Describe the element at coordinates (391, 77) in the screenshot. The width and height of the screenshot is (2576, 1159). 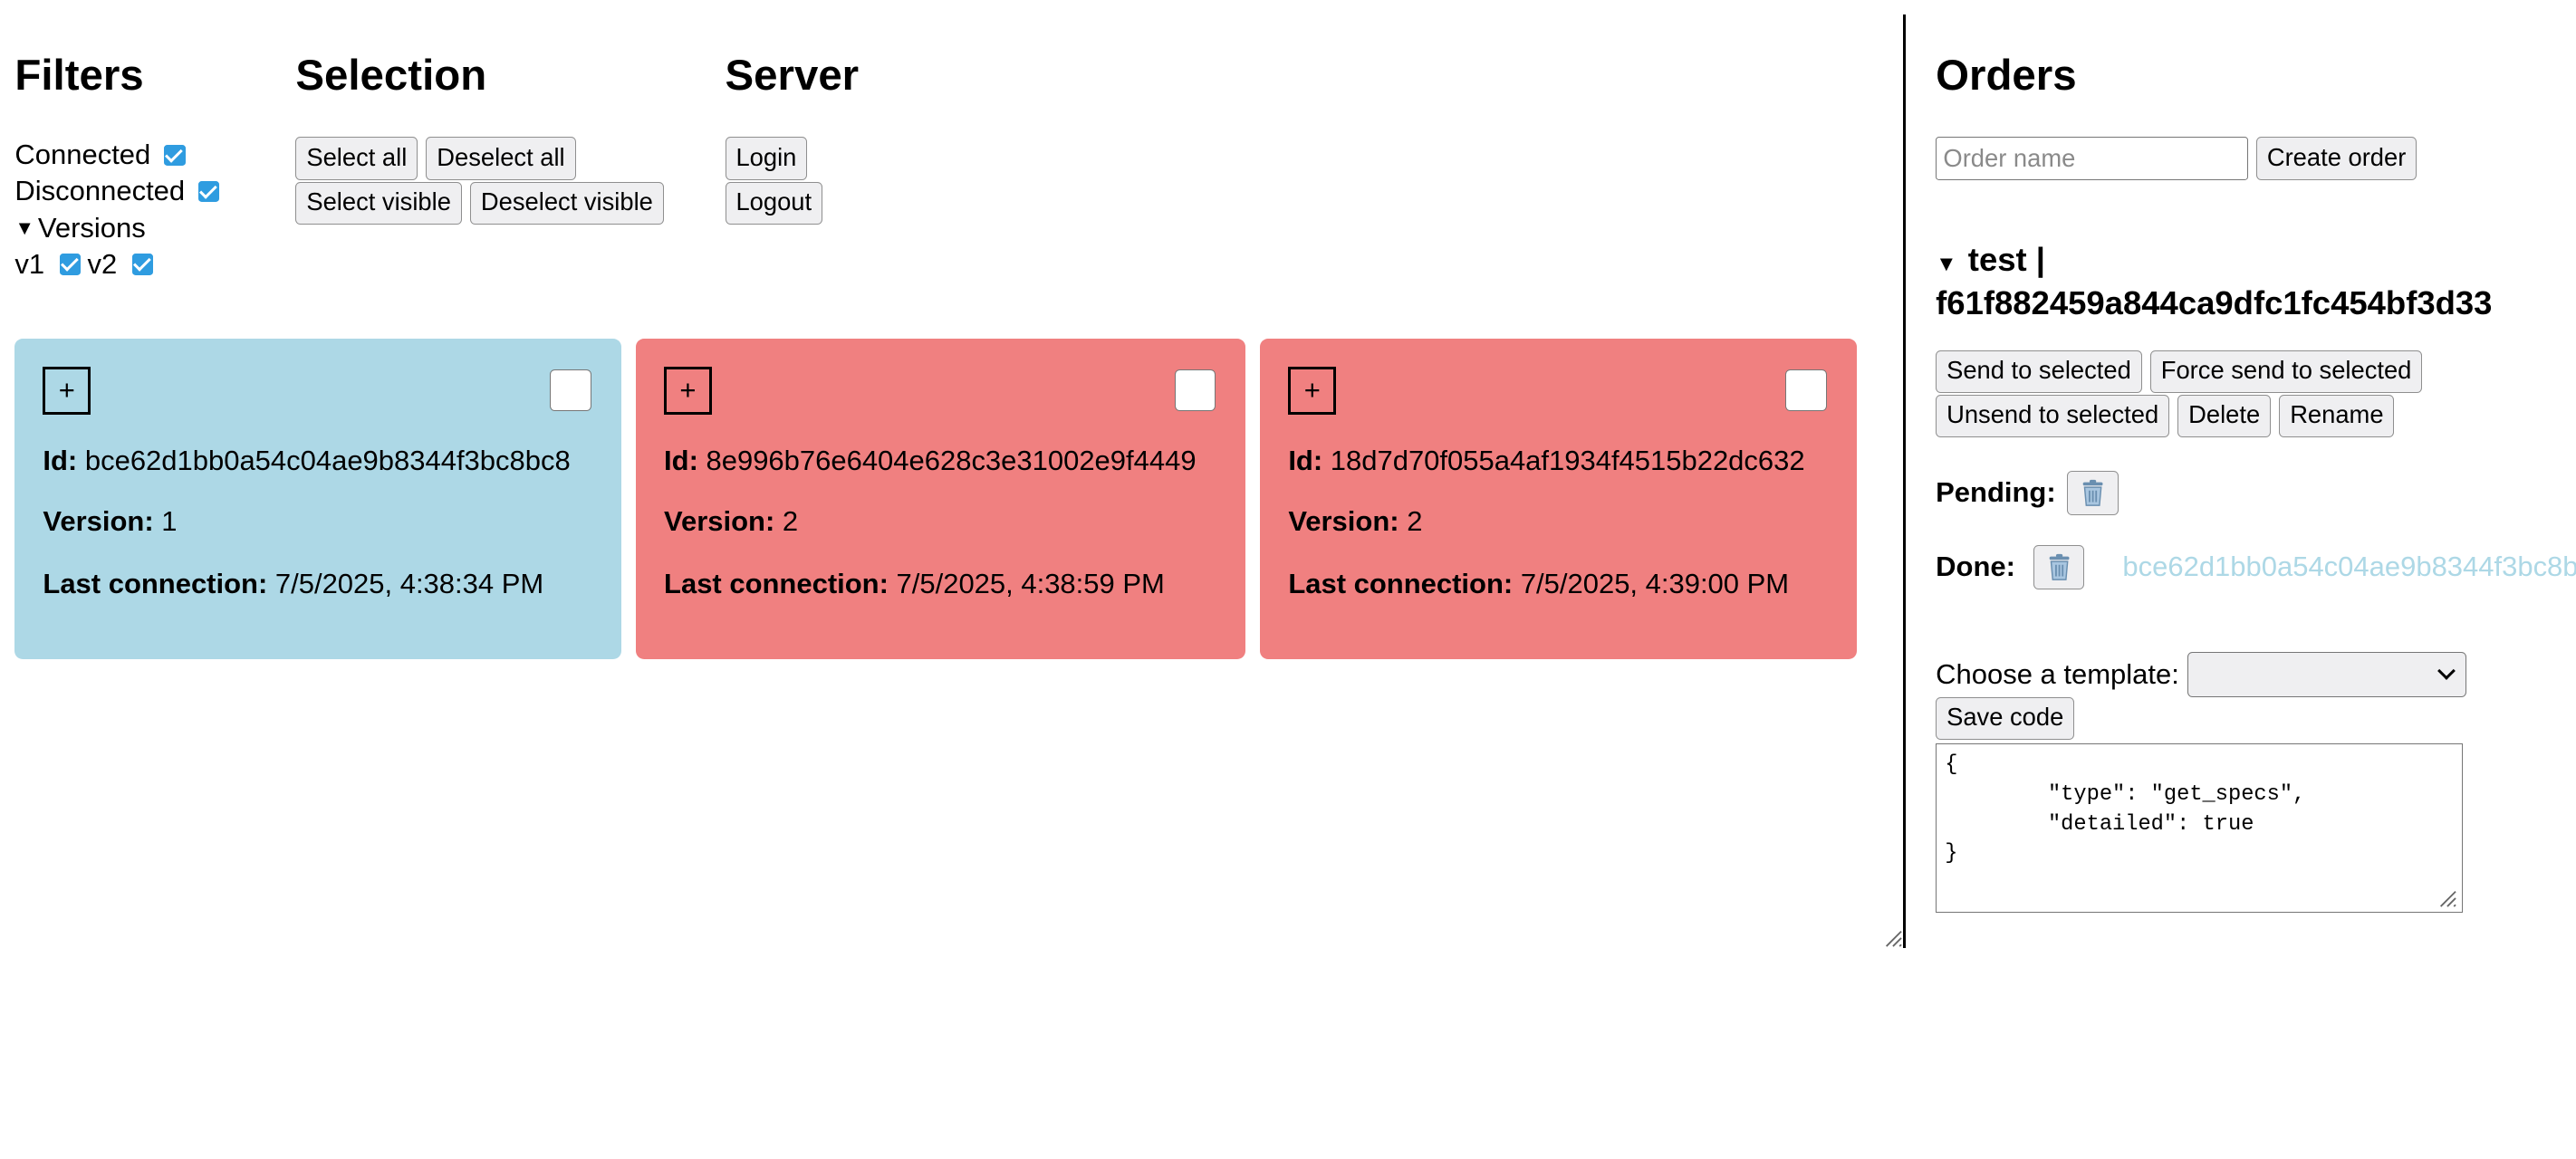
I see `selection-title: Selection` at that location.